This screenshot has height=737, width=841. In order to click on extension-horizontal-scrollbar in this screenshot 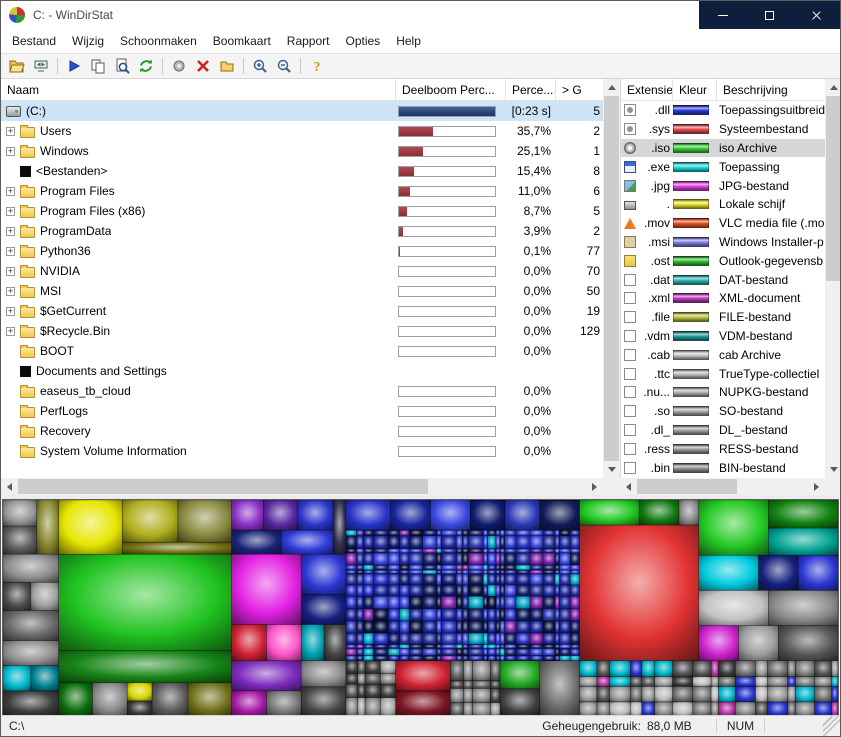, I will do `click(722, 486)`.